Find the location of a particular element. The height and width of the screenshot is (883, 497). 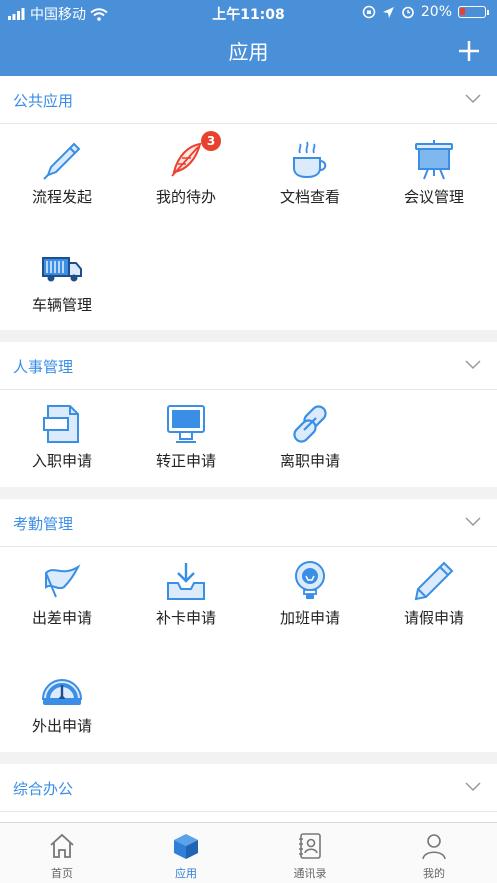

app-onboarding-request: 入职申请 is located at coordinates (62, 440).